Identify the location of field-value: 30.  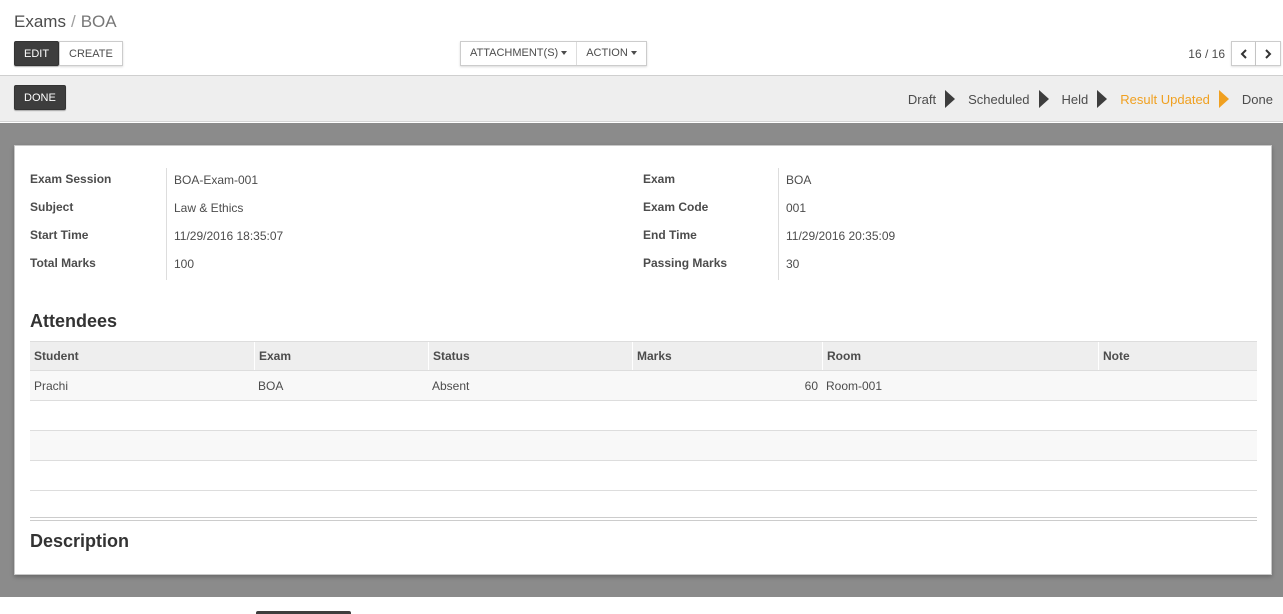
(788, 266).